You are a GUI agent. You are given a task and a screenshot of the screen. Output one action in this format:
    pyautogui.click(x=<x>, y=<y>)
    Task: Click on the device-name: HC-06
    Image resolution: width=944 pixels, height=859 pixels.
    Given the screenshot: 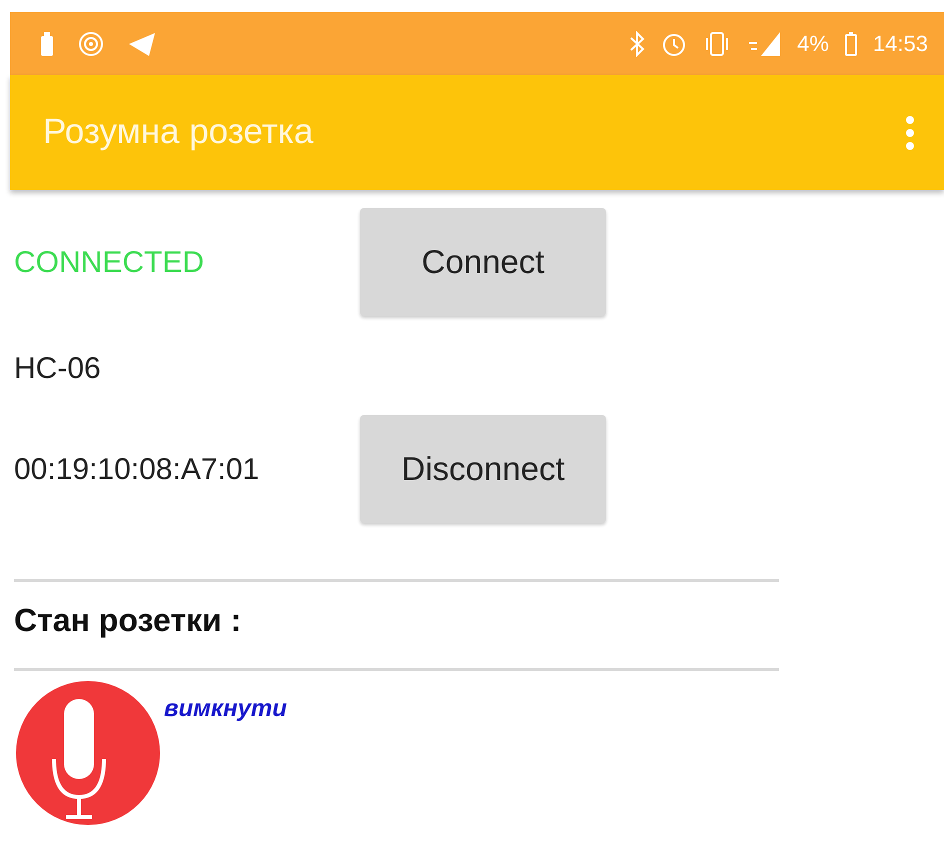 What is the action you would take?
    pyautogui.click(x=58, y=369)
    